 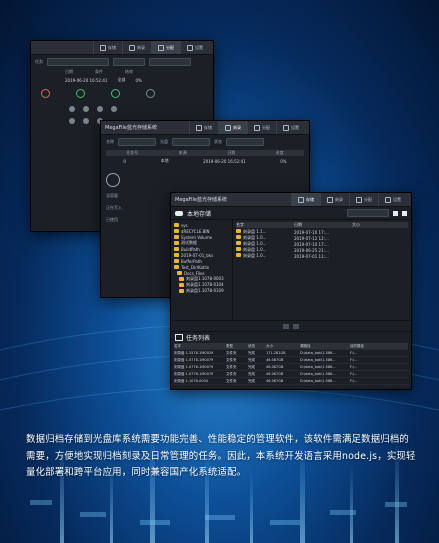 What do you see at coordinates (305, 345) in the screenshot?
I see `col-source-path: 源路径` at bounding box center [305, 345].